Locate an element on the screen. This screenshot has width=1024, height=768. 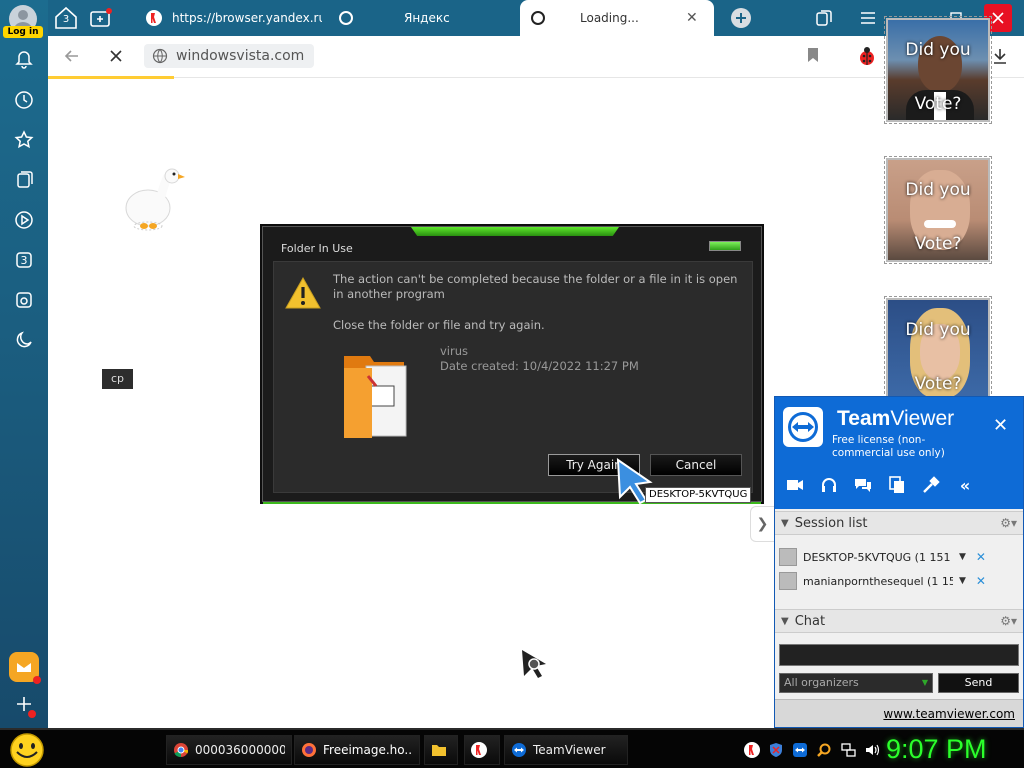
warning-triangle-icon is located at coordinates (303, 293).